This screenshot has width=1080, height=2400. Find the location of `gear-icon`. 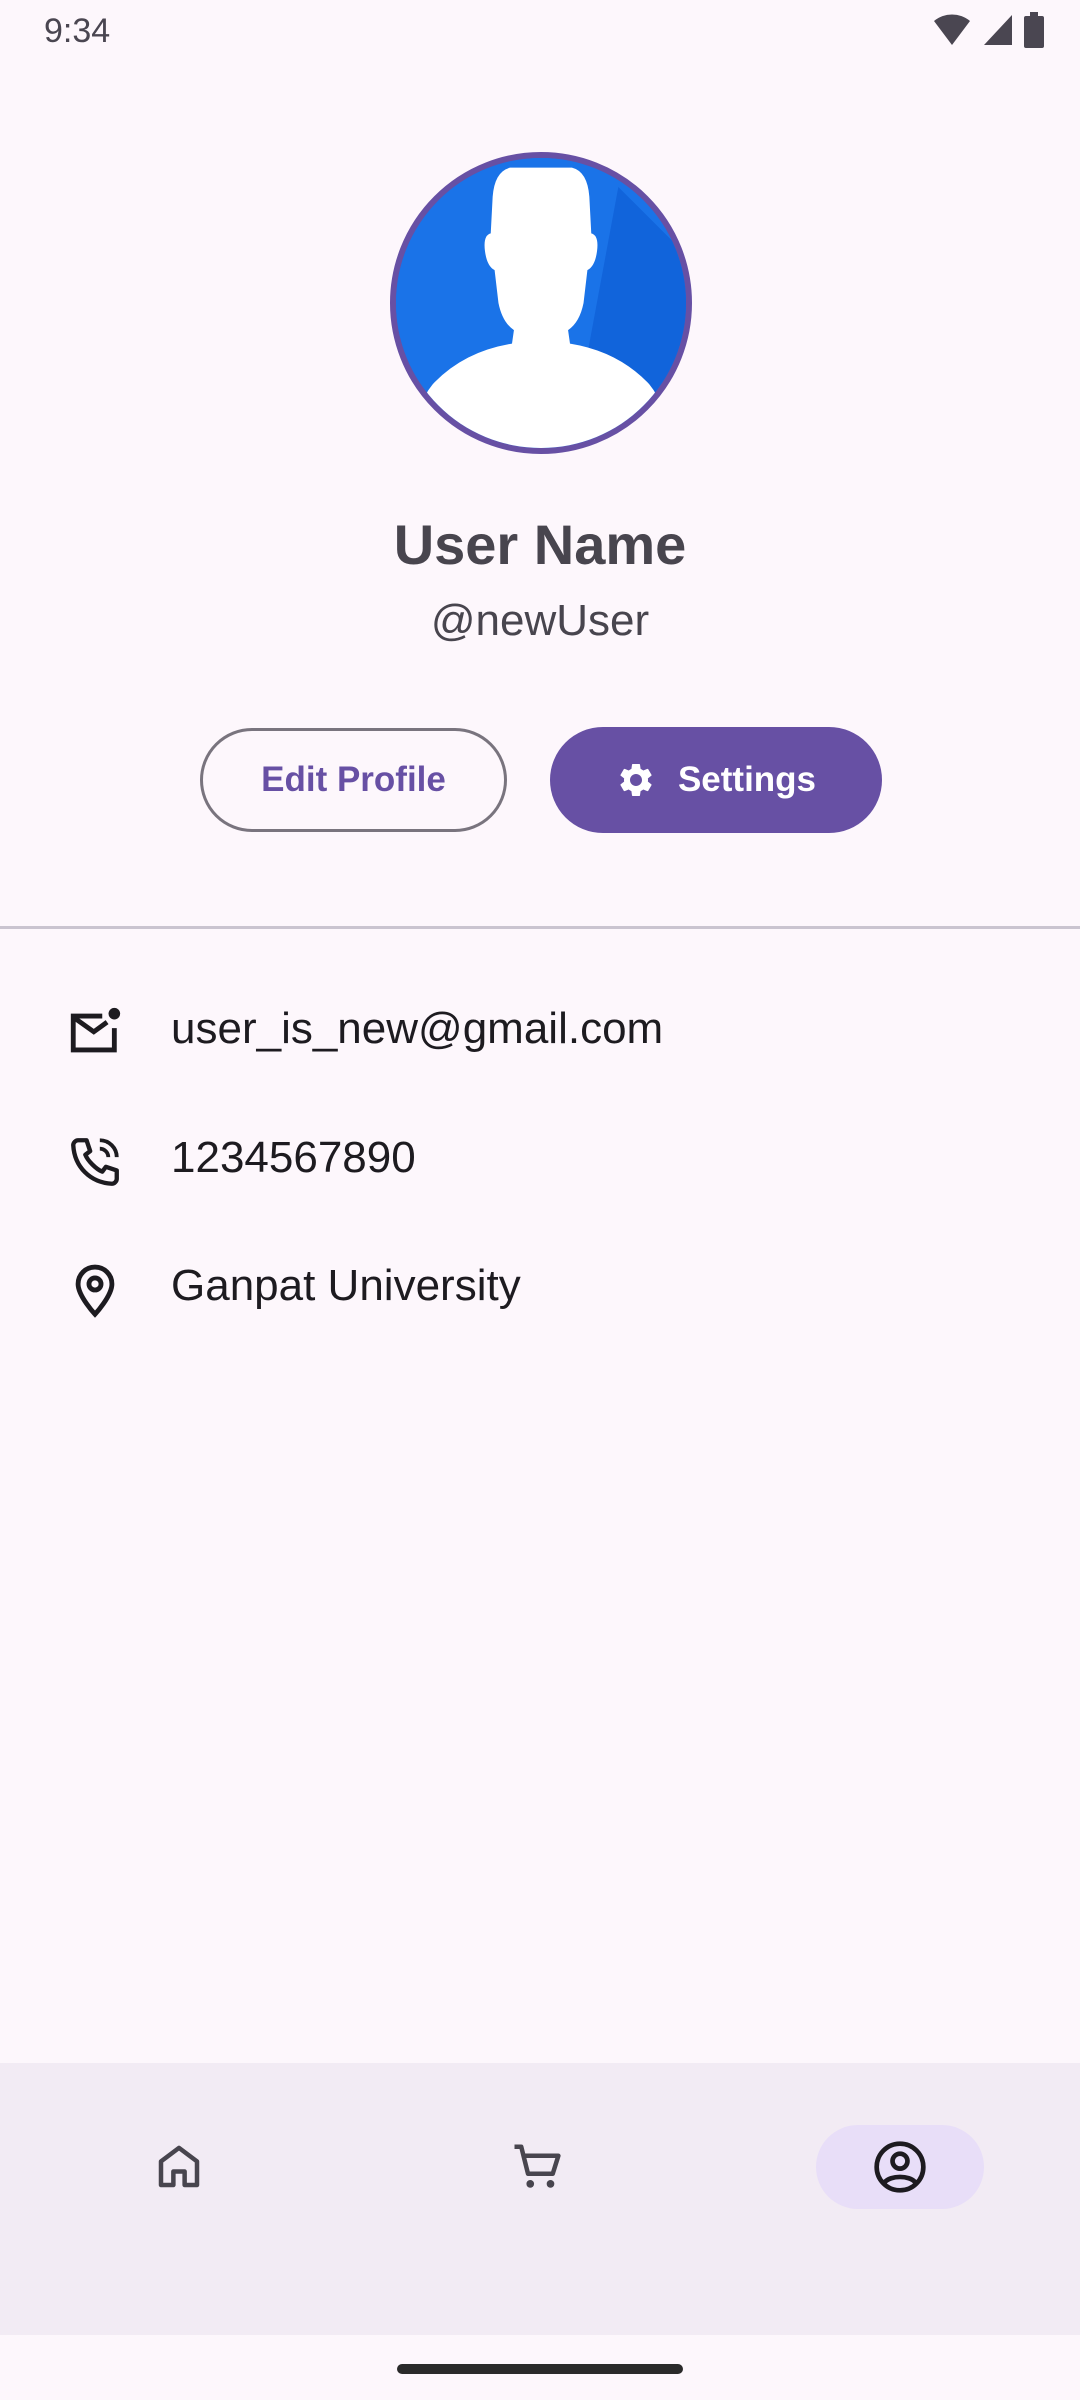

gear-icon is located at coordinates (636, 780).